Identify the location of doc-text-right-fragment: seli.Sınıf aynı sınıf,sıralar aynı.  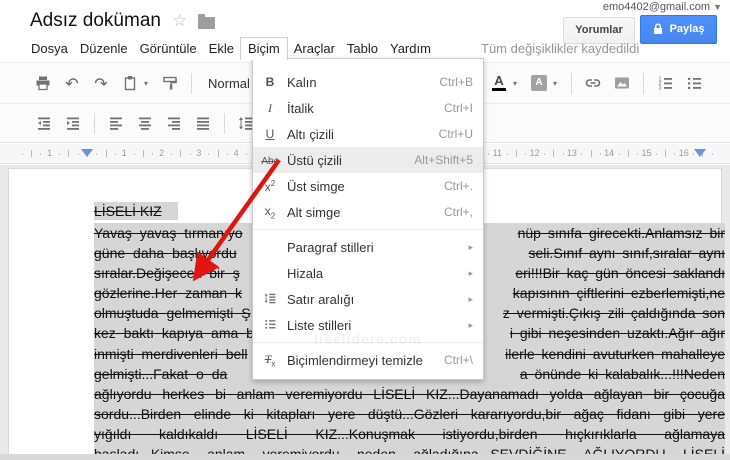
(626, 253).